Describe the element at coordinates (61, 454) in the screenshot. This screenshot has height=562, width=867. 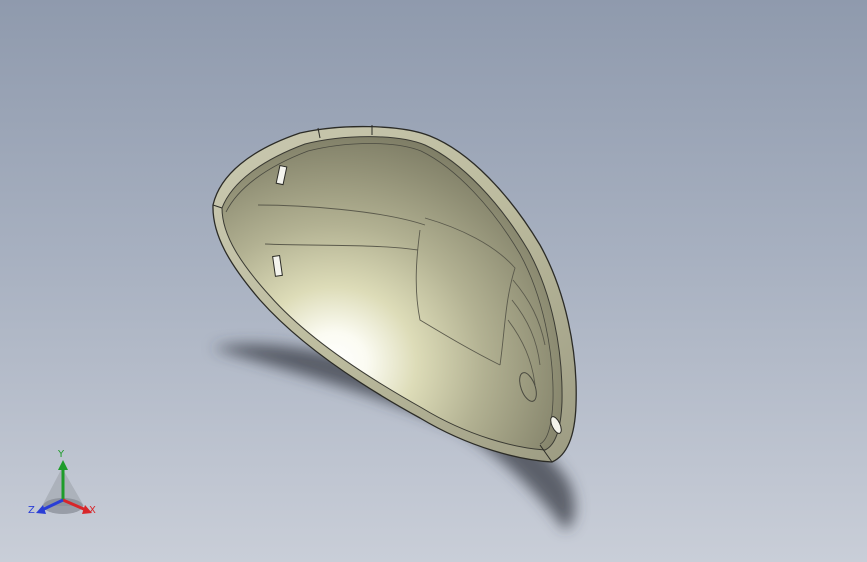
I see `triad-y-label: Y` at that location.